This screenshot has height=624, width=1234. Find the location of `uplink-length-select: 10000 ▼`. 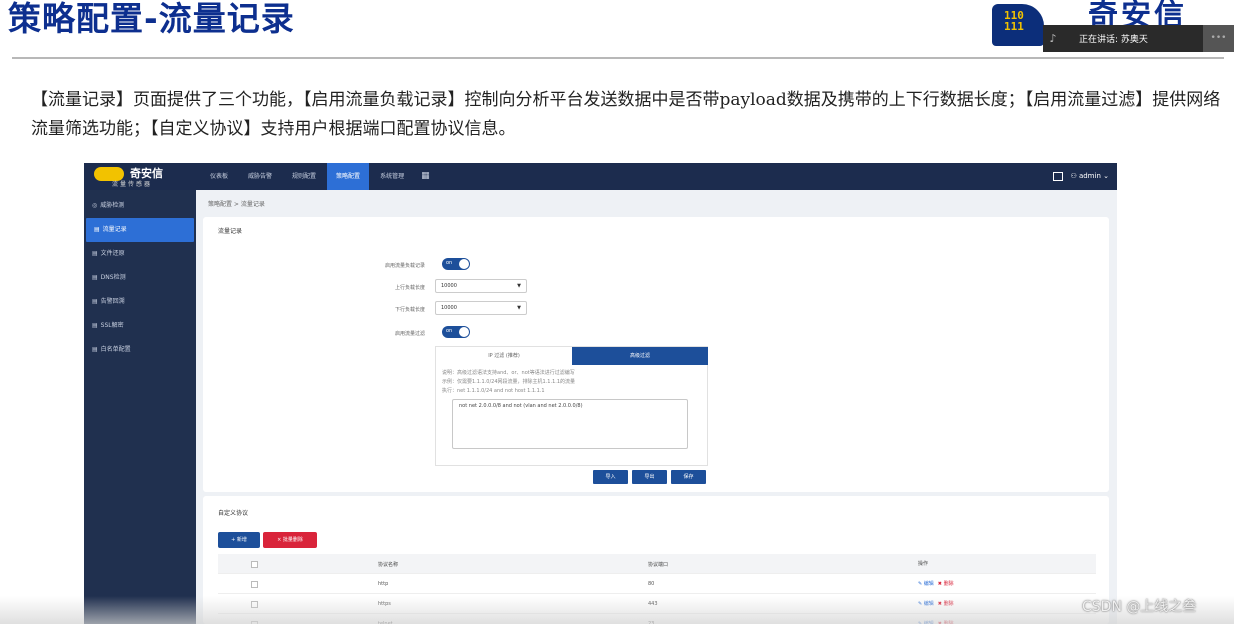

uplink-length-select: 10000 ▼ is located at coordinates (481, 286).